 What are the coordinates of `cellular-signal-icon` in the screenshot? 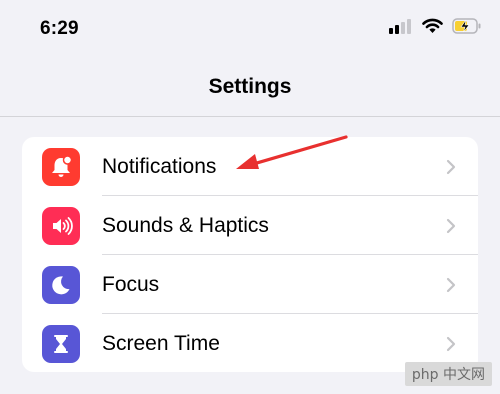 It's located at (400, 26).